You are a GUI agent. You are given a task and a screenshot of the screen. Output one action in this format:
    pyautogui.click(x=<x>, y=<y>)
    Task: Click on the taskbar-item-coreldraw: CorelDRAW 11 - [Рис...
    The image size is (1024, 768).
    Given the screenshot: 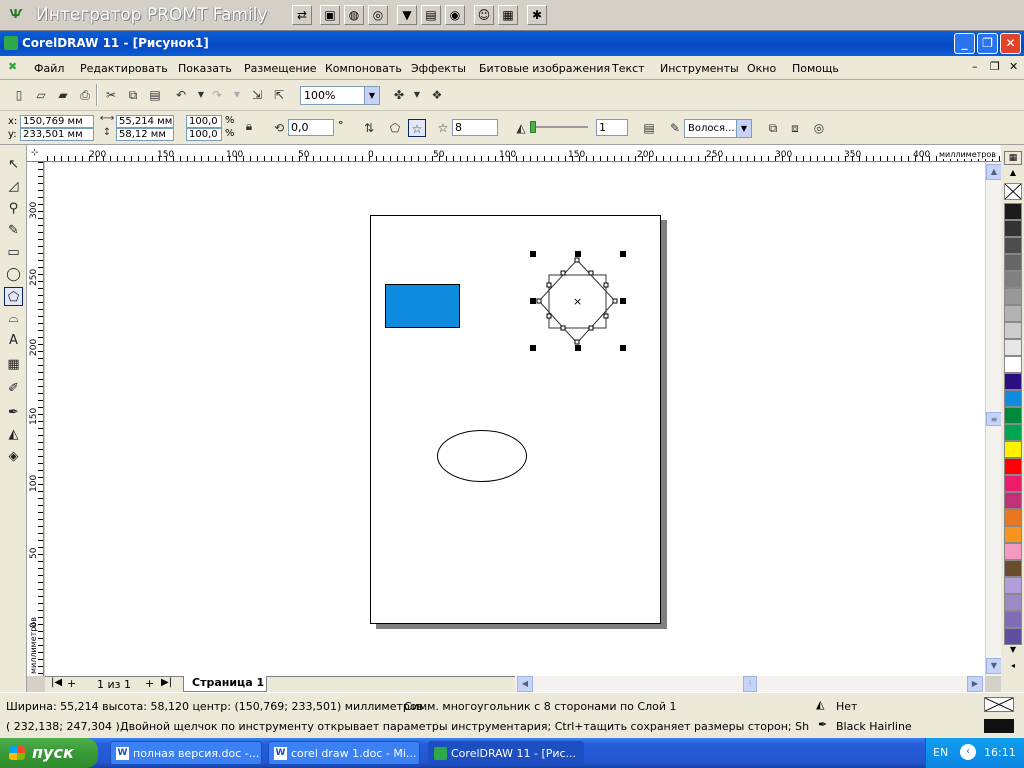 What is the action you would take?
    pyautogui.click(x=506, y=753)
    